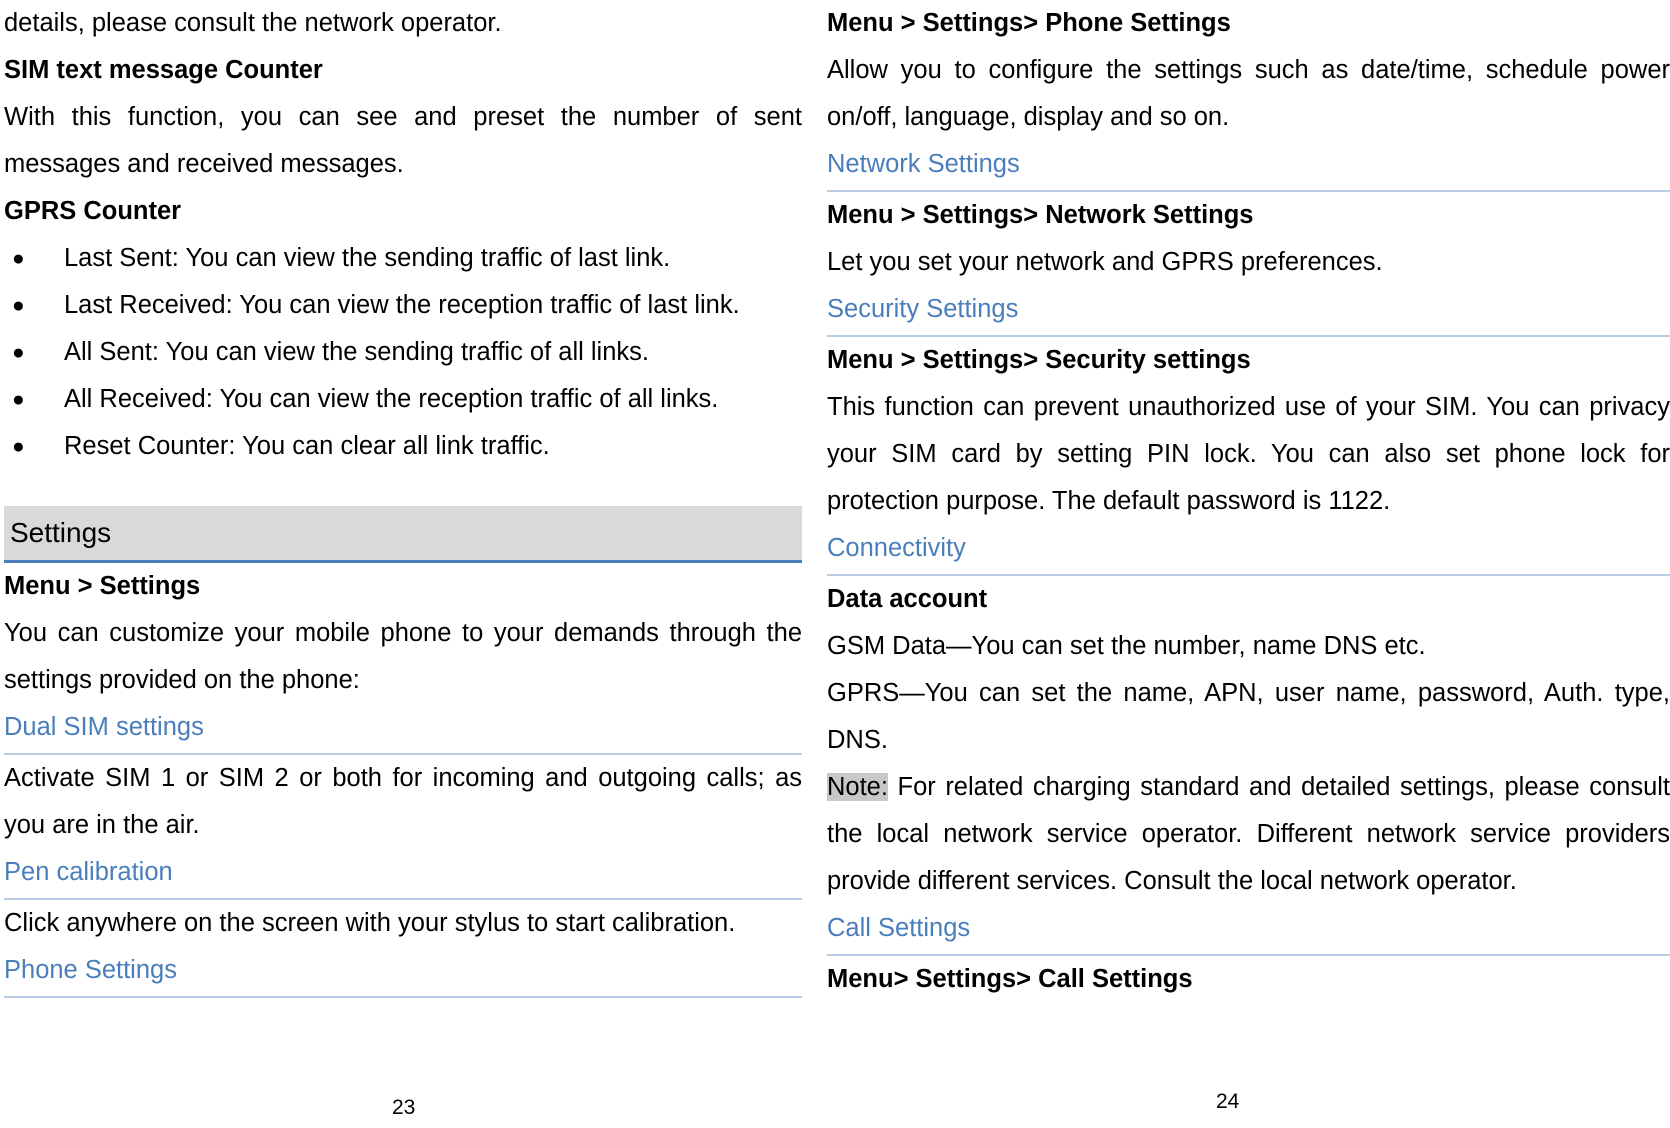 This screenshot has height=1128, width=1670. I want to click on gprs-counter-heading: GPRS Counter, so click(93, 211).